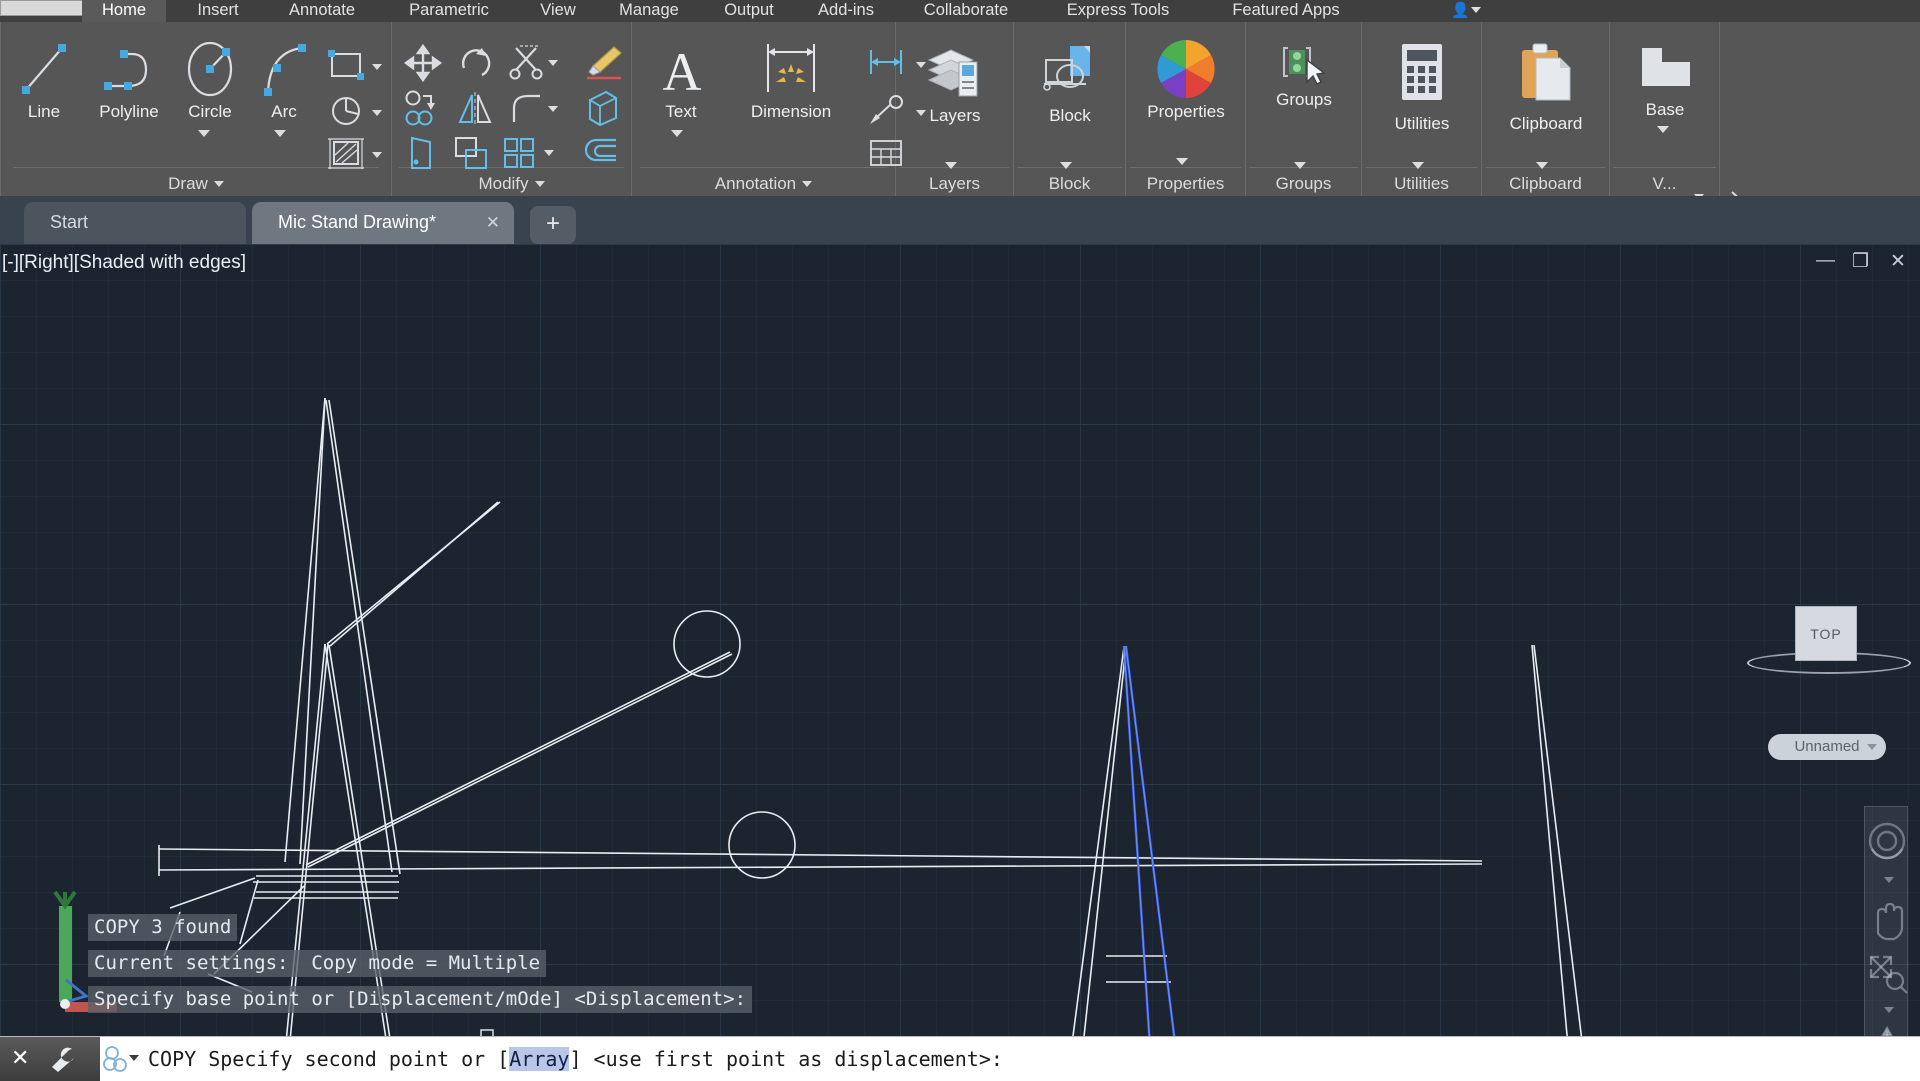  I want to click on trim-dropdown-caret-icon, so click(553, 63).